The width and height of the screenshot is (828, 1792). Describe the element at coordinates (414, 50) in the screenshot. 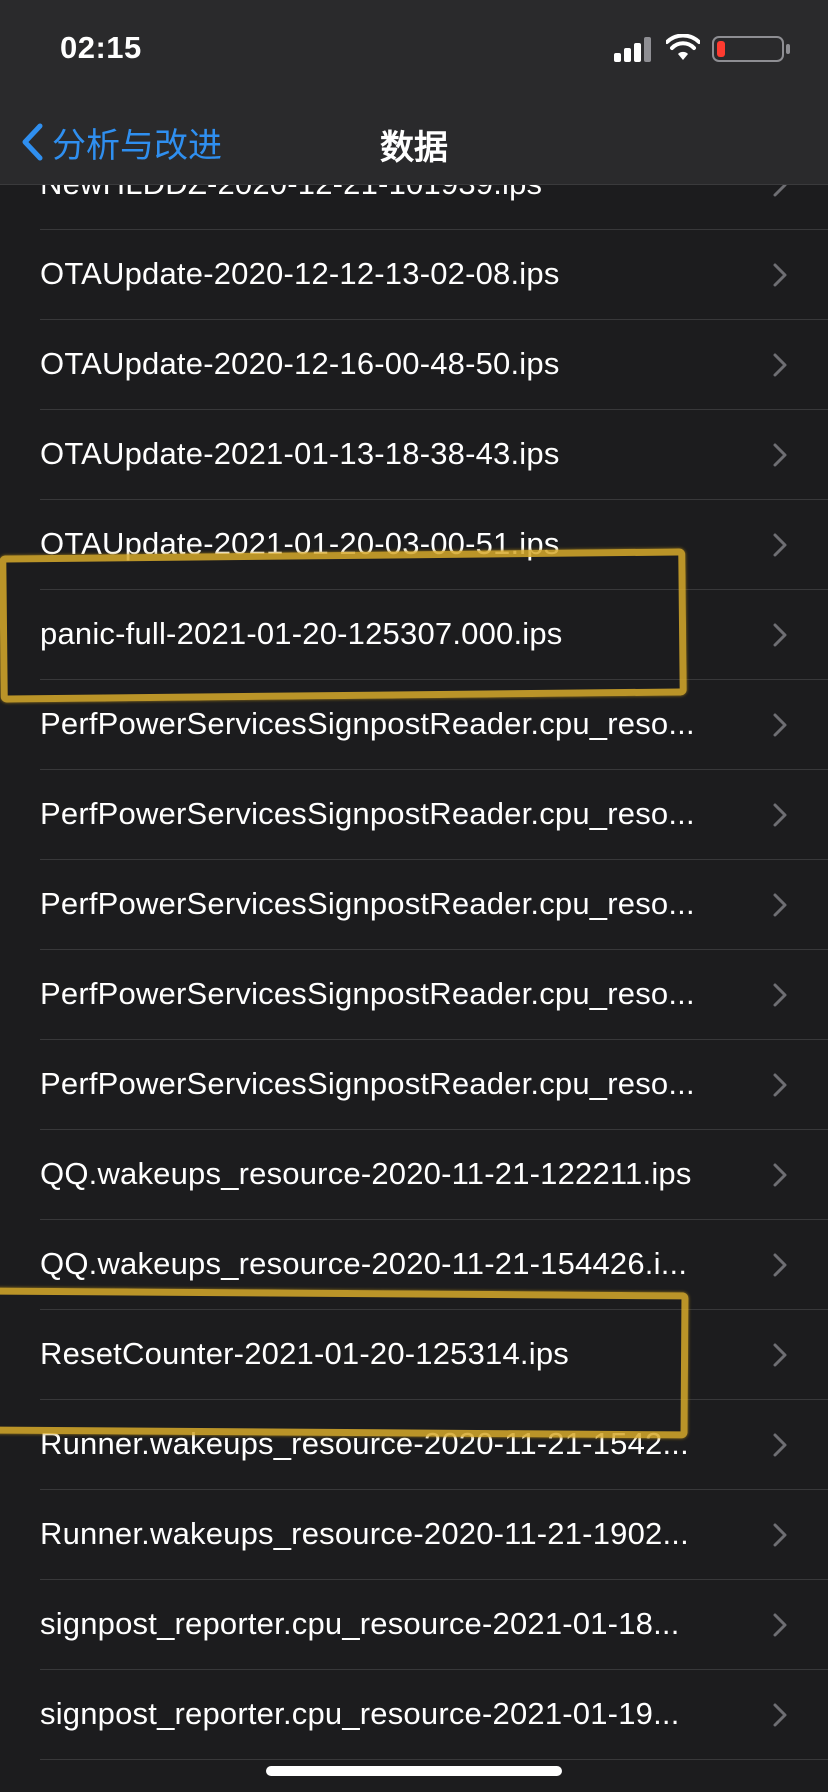

I see `status-bar: 02:15` at that location.